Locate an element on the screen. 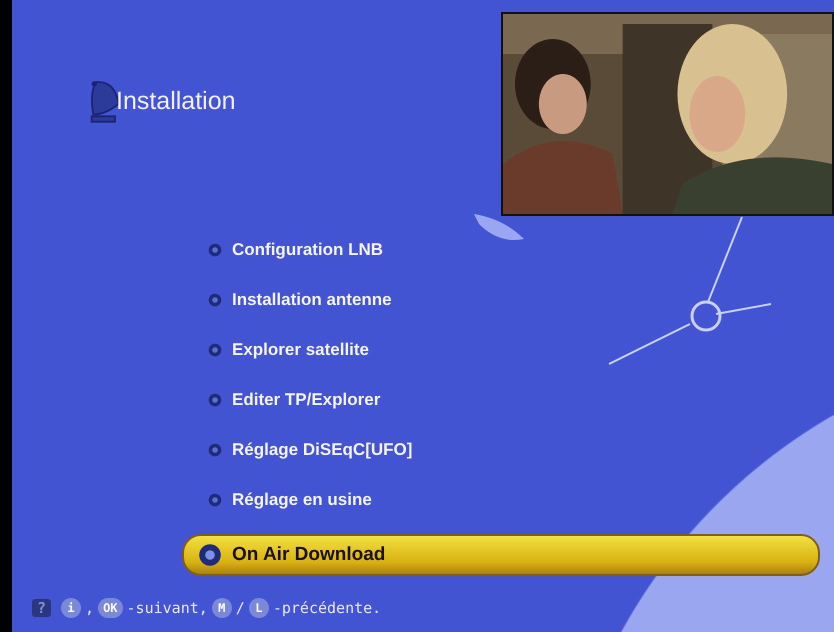 This screenshot has width=834, height=632. remote-key: i is located at coordinates (71, 608).